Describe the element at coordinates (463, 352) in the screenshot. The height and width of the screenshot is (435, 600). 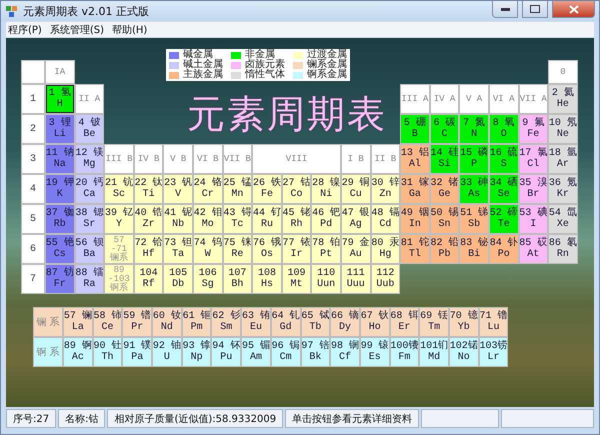
I see `element-button: 102锘 No` at that location.